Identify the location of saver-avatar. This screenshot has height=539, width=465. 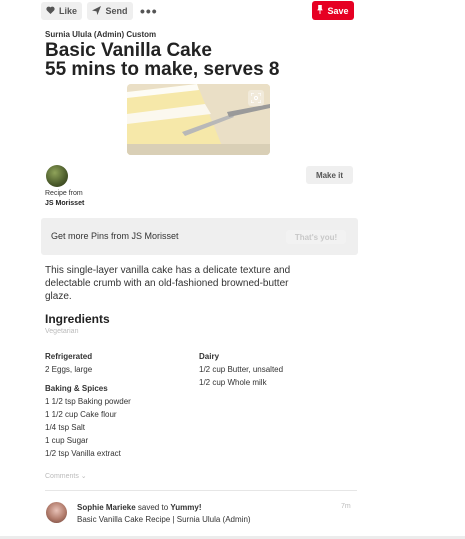
(56, 512).